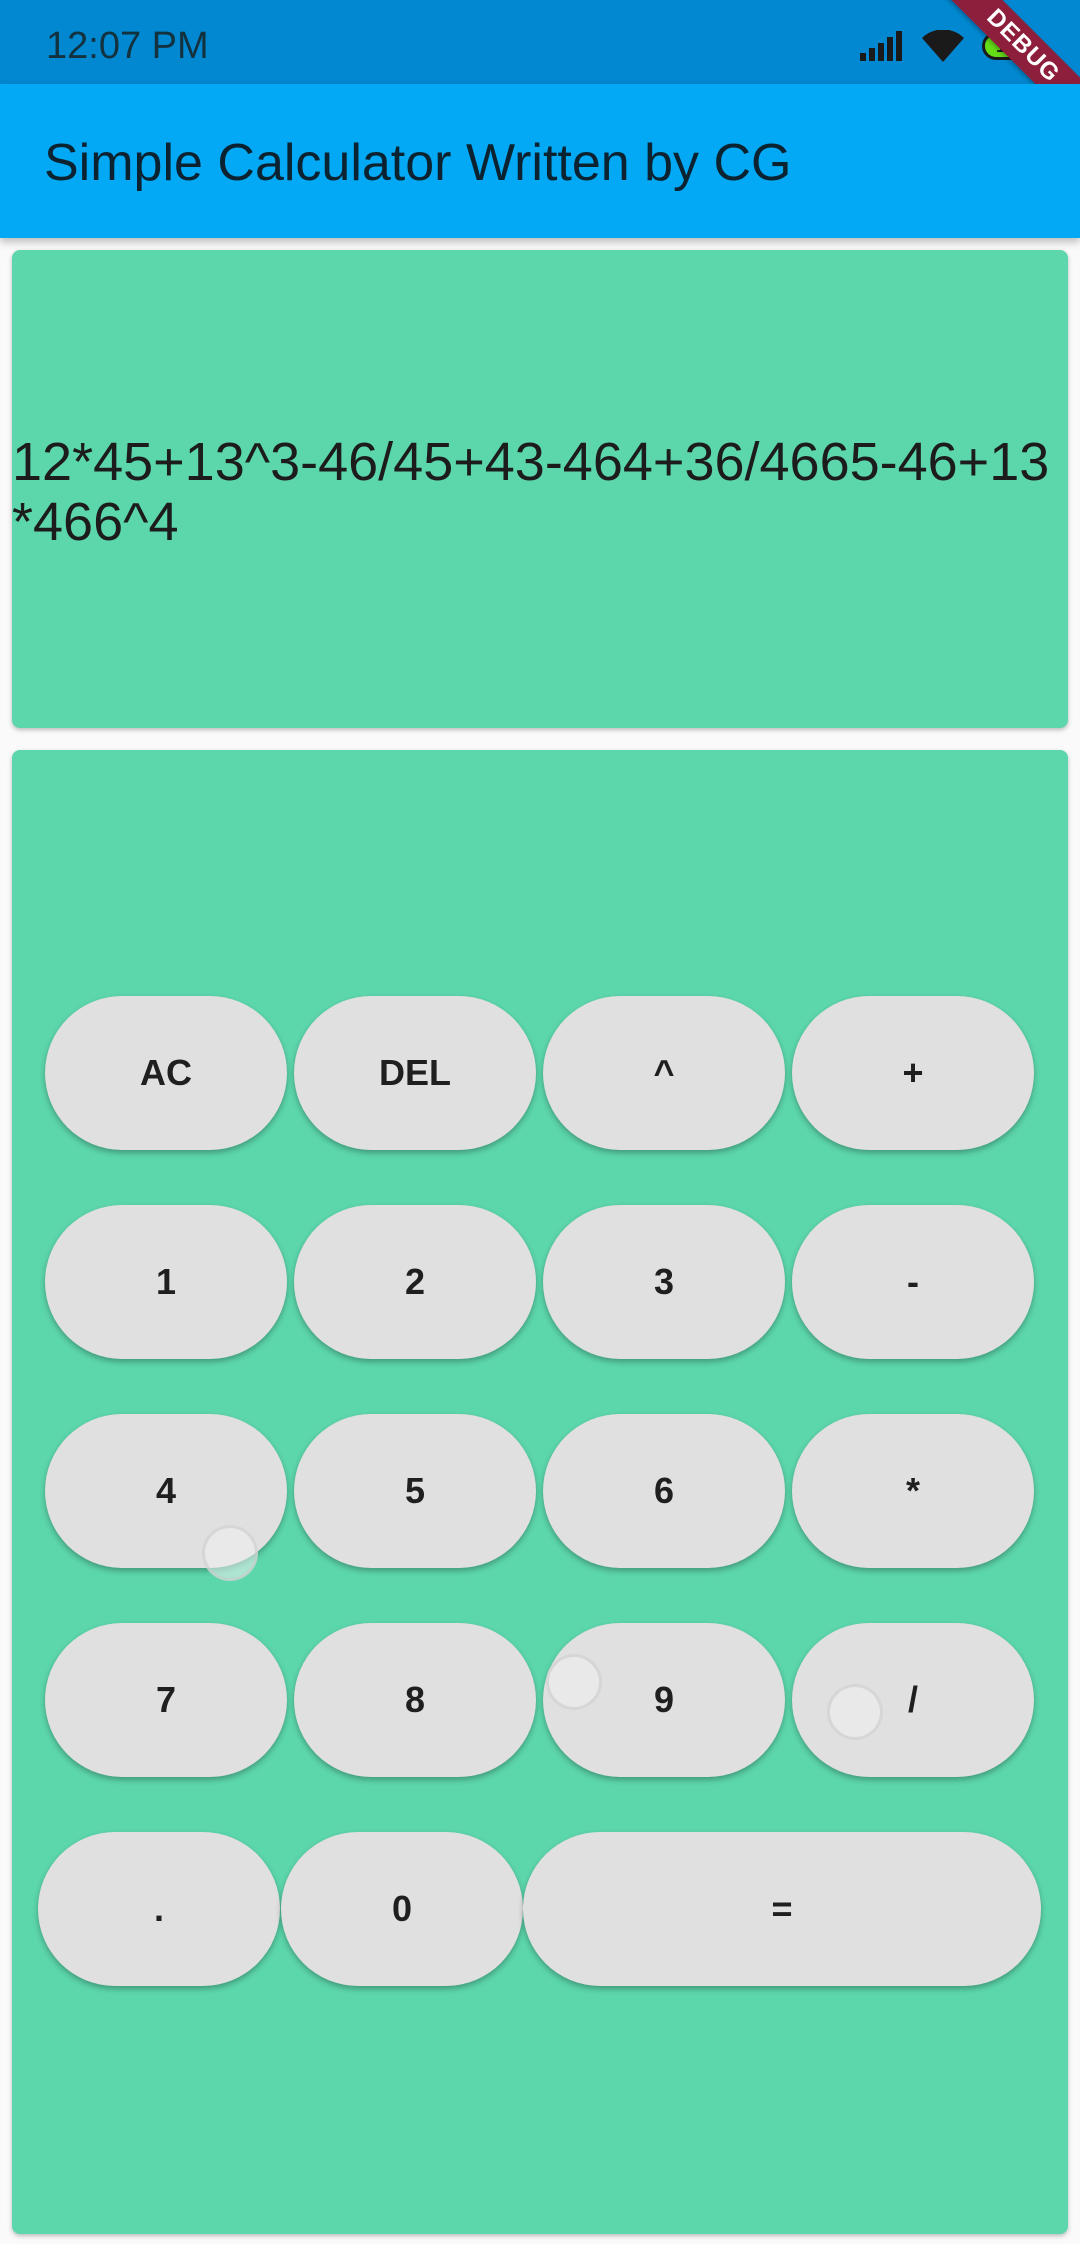 This screenshot has height=2244, width=1080. What do you see at coordinates (402, 1909) in the screenshot?
I see `key-0-button: 0` at bounding box center [402, 1909].